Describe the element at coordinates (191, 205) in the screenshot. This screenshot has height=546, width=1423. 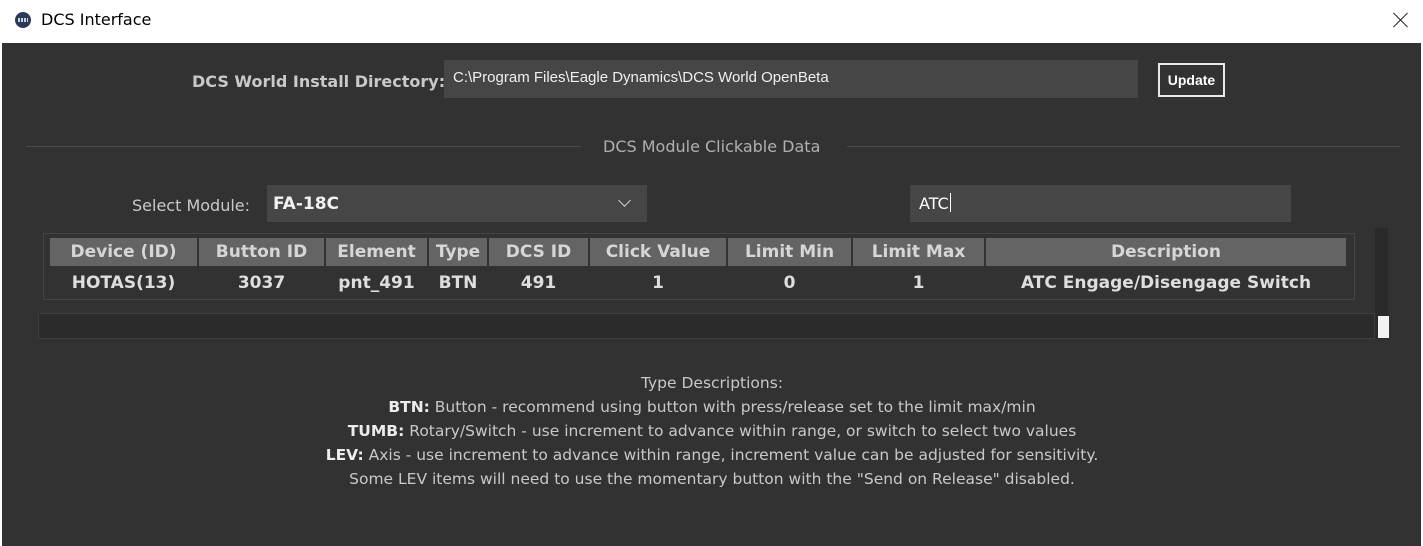
I see `select-module-label: Select Module:` at that location.